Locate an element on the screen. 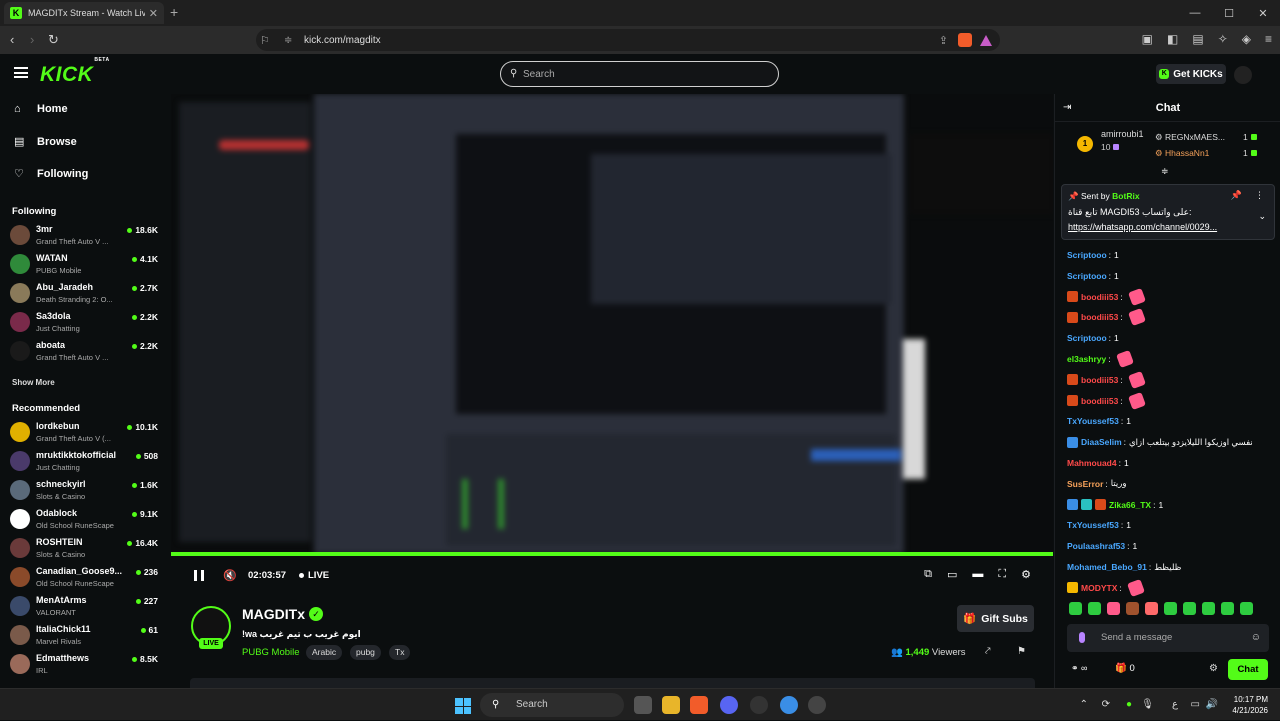 This screenshot has width=1280, height=721. more-options-icon: ⋮ is located at coordinates (1259, 195).